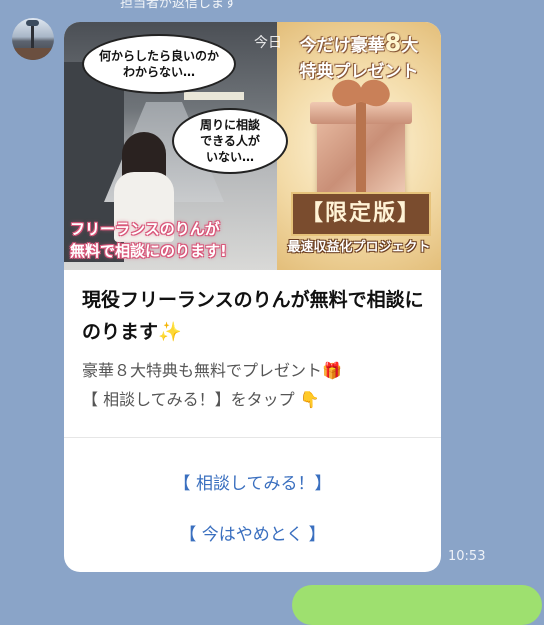 This screenshot has width=544, height=625. Describe the element at coordinates (361, 149) in the screenshot. I see `gift-ribbon` at that location.